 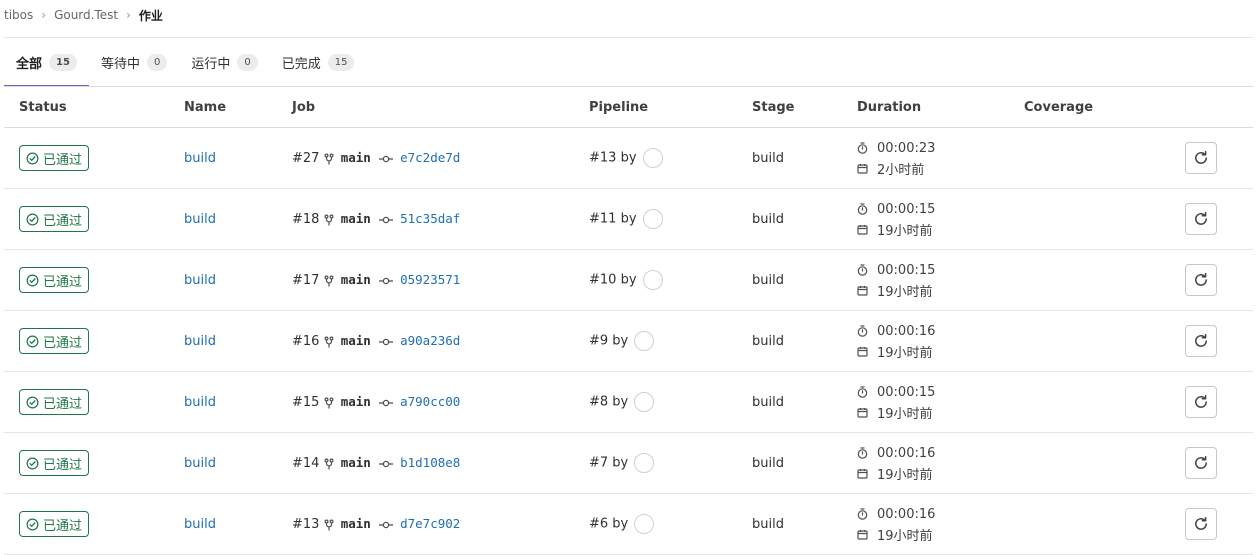 I want to click on job-cell: #15 main a790cc00, so click(x=425, y=402).